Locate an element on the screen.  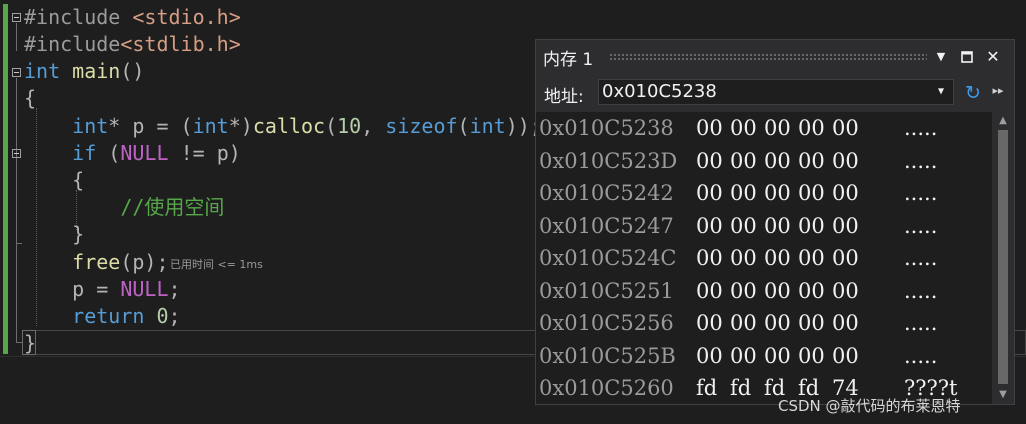
code-token: ; is located at coordinates (174, 316).